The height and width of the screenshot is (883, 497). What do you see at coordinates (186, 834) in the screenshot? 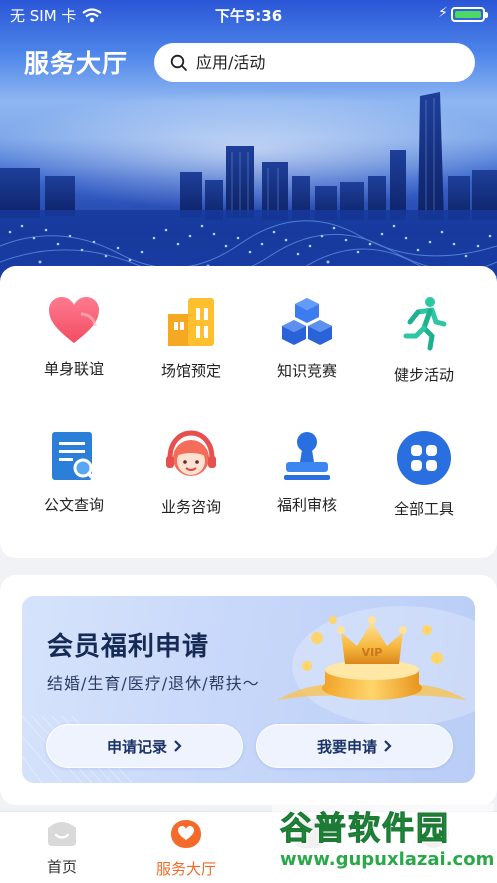
I see `service-hall-icon` at bounding box center [186, 834].